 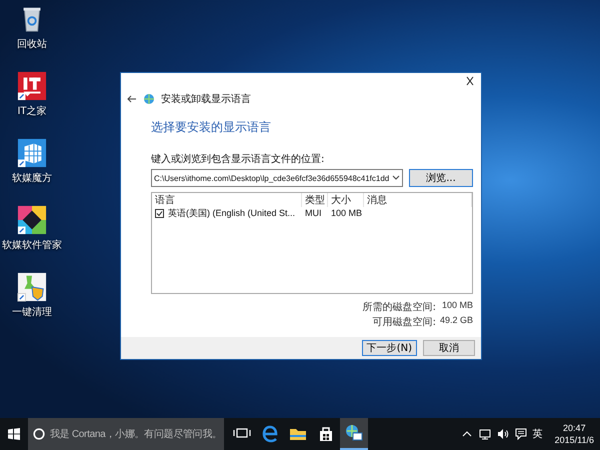 What do you see at coordinates (389, 348) in the screenshot?
I see `dialog-button: 下一步(N)` at bounding box center [389, 348].